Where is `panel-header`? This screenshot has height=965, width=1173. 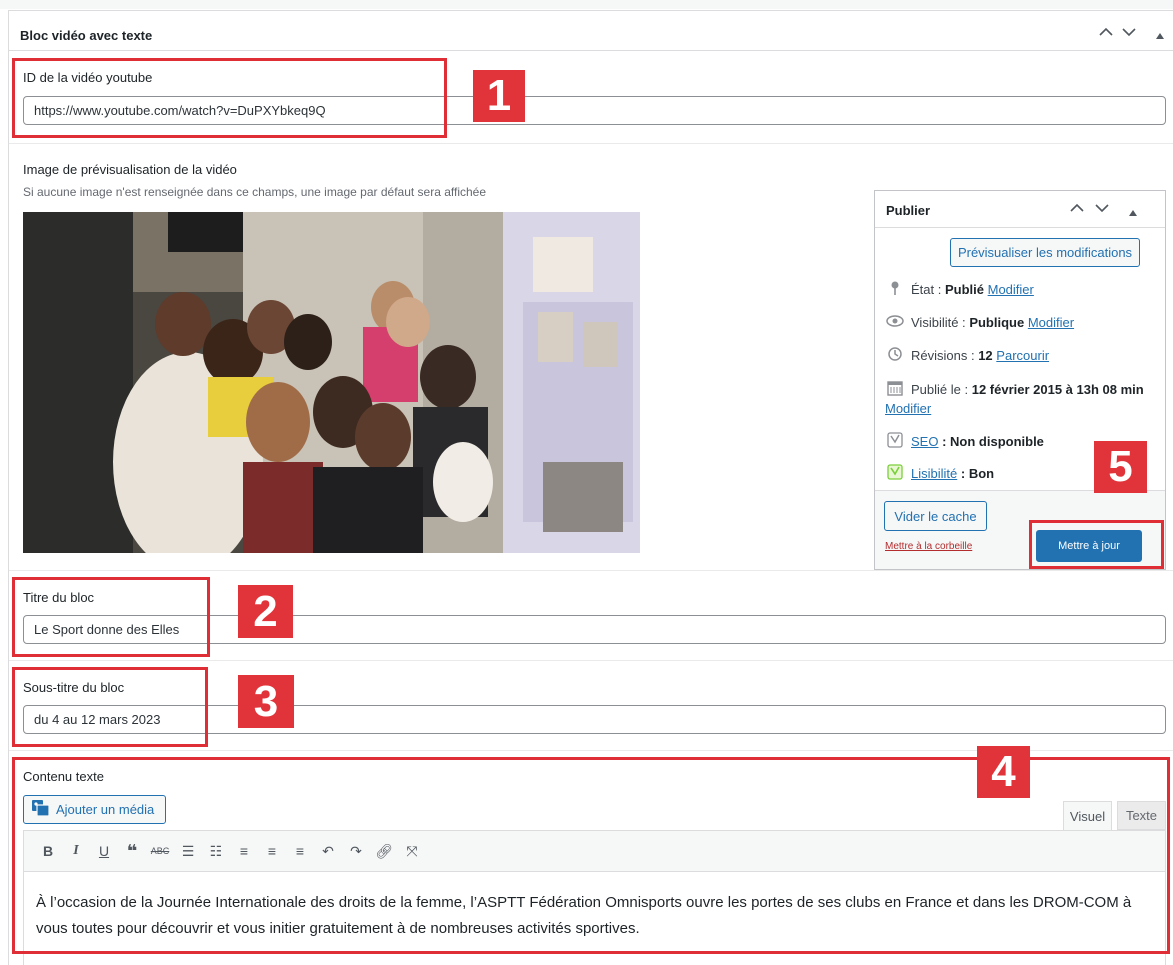 panel-header is located at coordinates (591, 31).